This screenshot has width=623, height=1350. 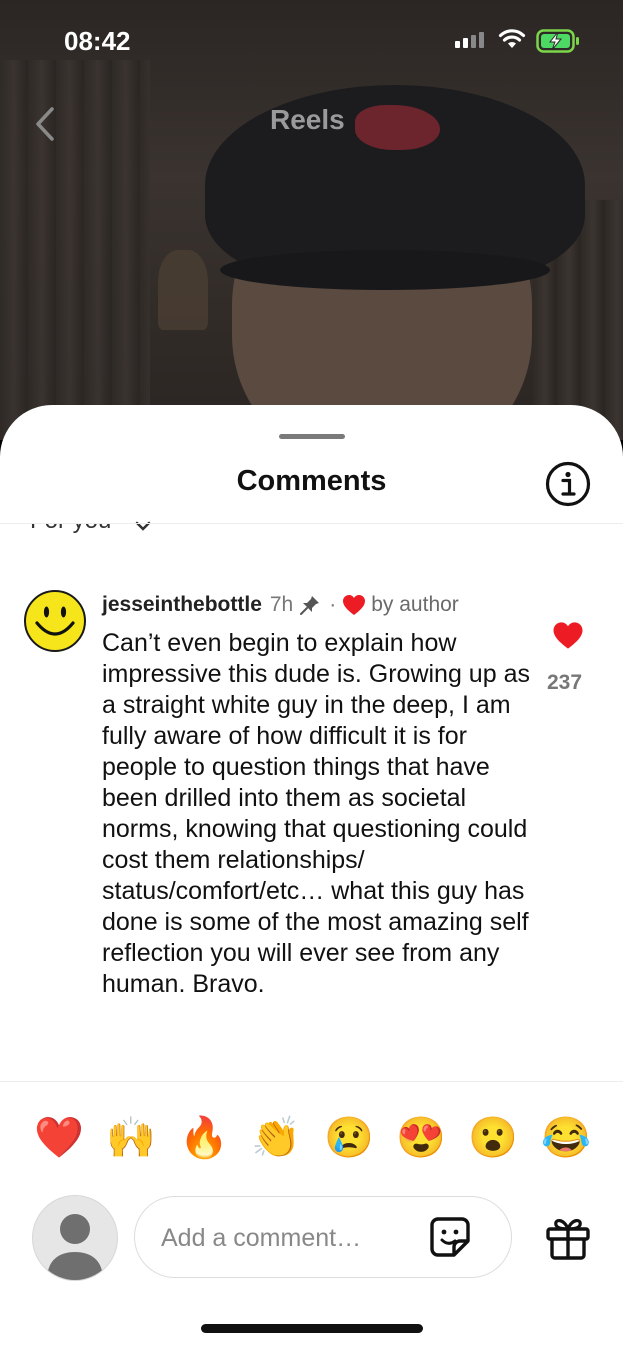 I want to click on sheet-title: Comments, so click(x=311, y=481).